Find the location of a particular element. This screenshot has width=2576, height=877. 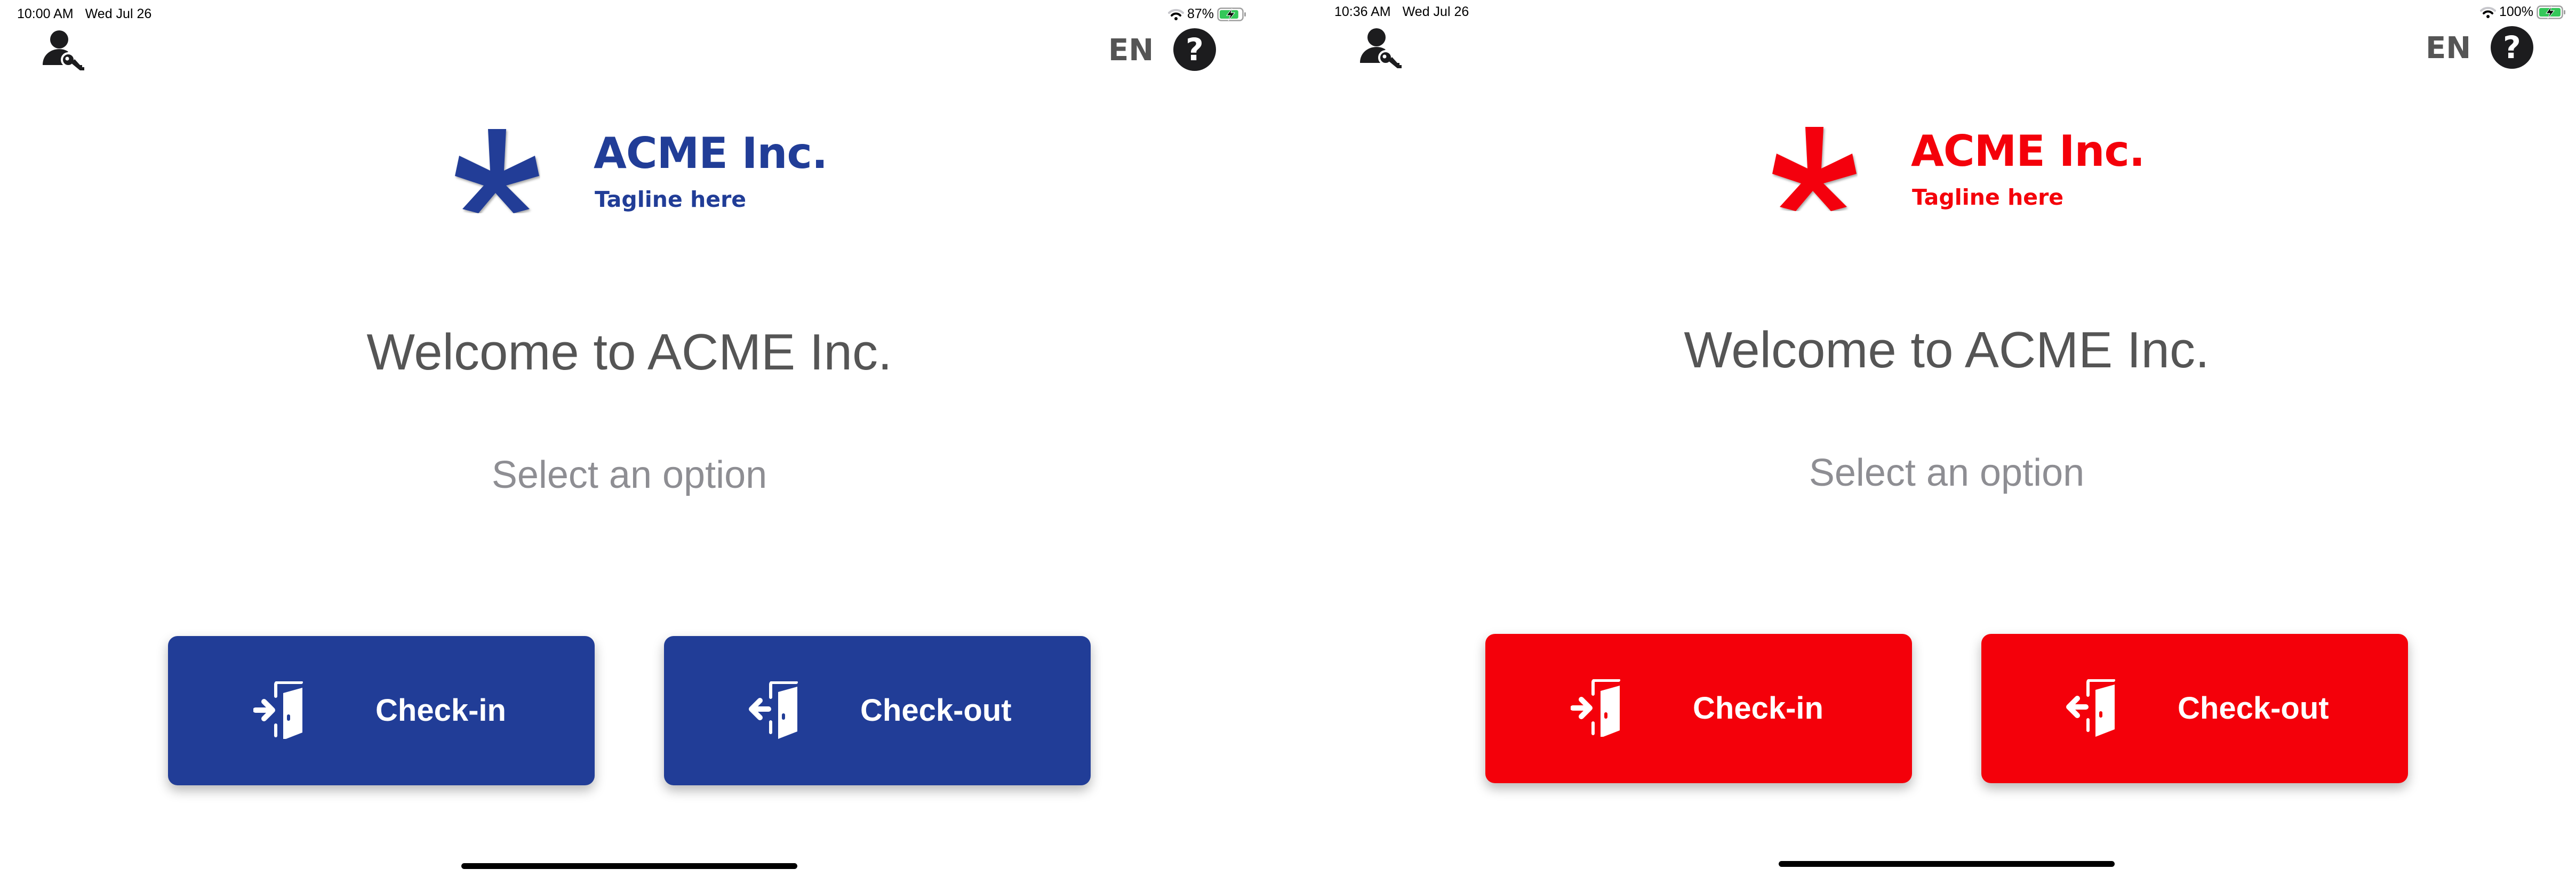

status-bar-time-date: 10:00 AM Wed Jul 26 is located at coordinates (90, 14).